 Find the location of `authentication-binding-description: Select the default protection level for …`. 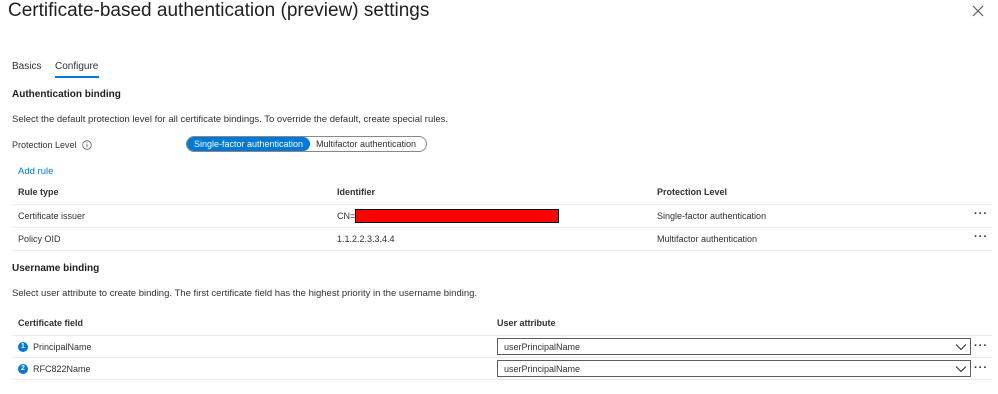

authentication-binding-description: Select the default protection level for … is located at coordinates (230, 119).